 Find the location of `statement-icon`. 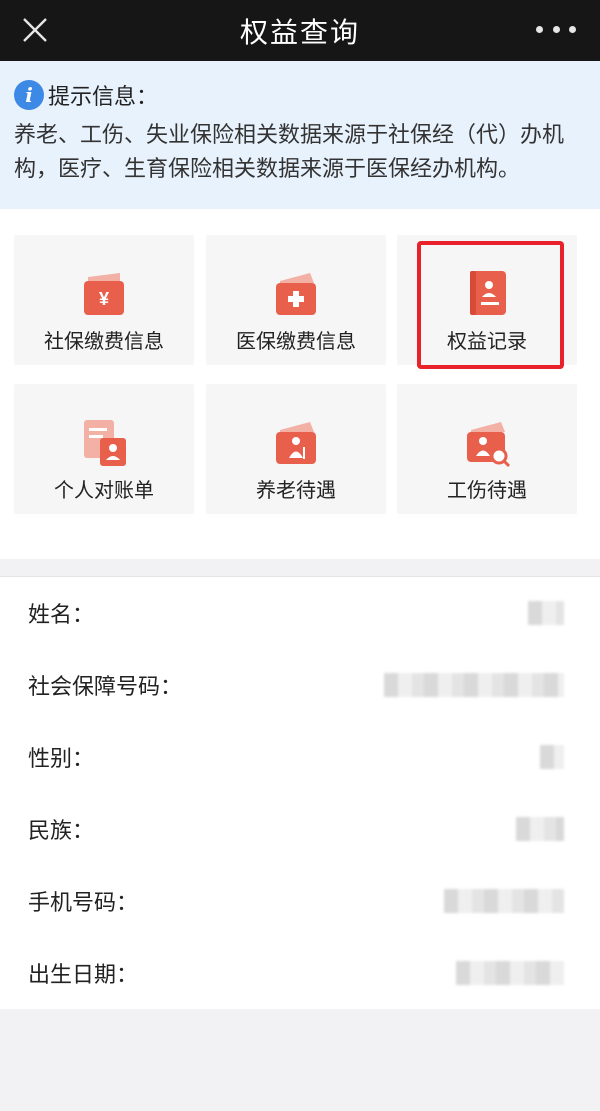

statement-icon is located at coordinates (105, 443).